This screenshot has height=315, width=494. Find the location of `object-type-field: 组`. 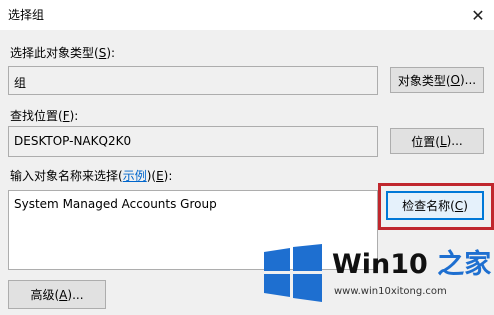

object-type-field: 组 is located at coordinates (193, 80).